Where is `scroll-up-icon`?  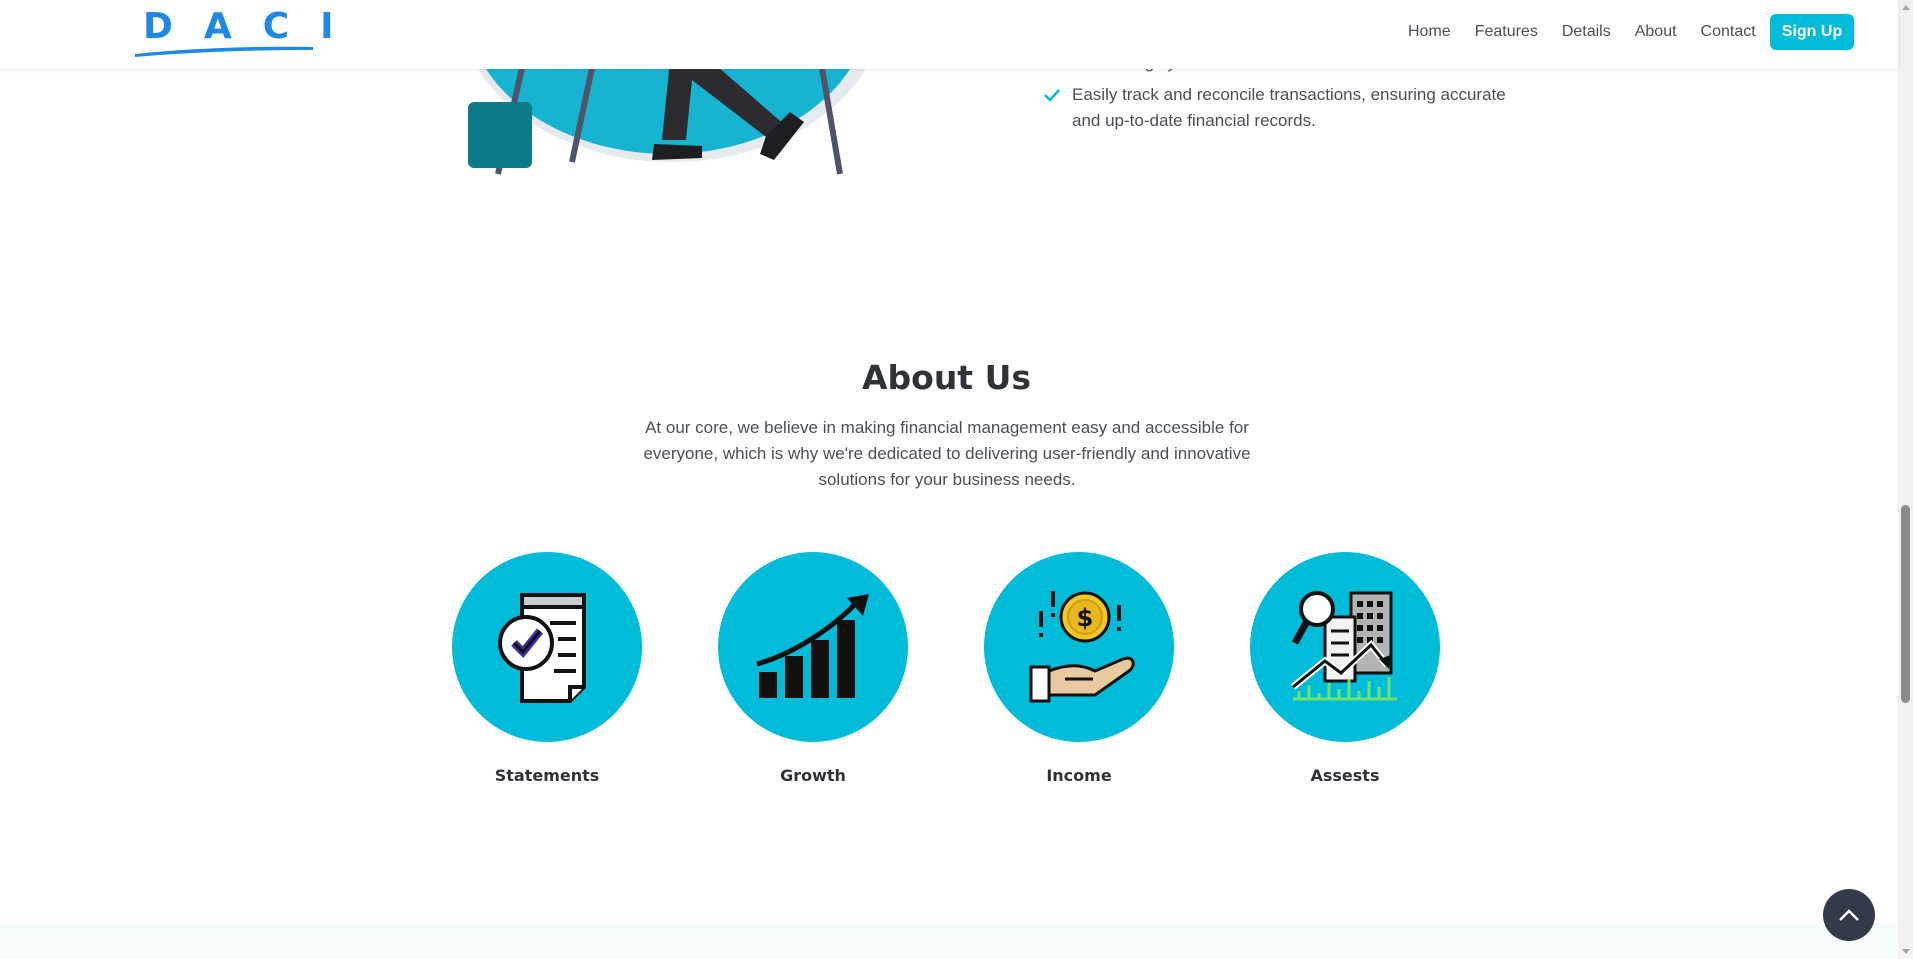 scroll-up-icon is located at coordinates (1906, 7).